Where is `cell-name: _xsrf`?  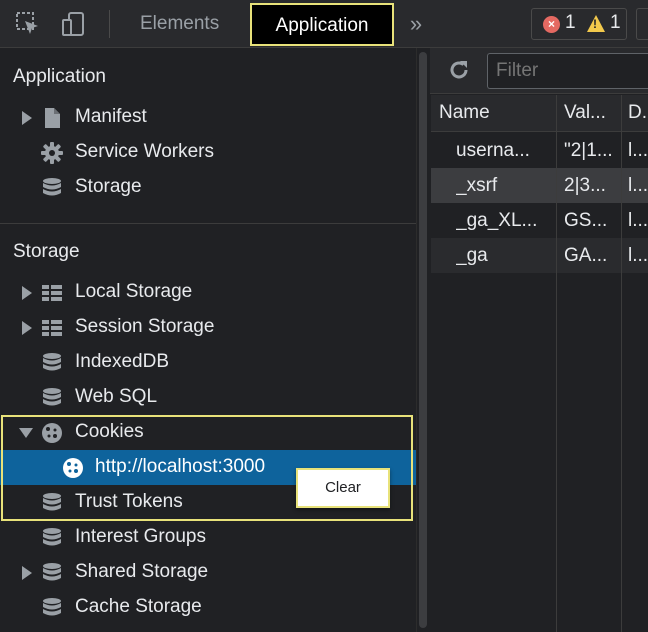
cell-name: _xsrf is located at coordinates (477, 185).